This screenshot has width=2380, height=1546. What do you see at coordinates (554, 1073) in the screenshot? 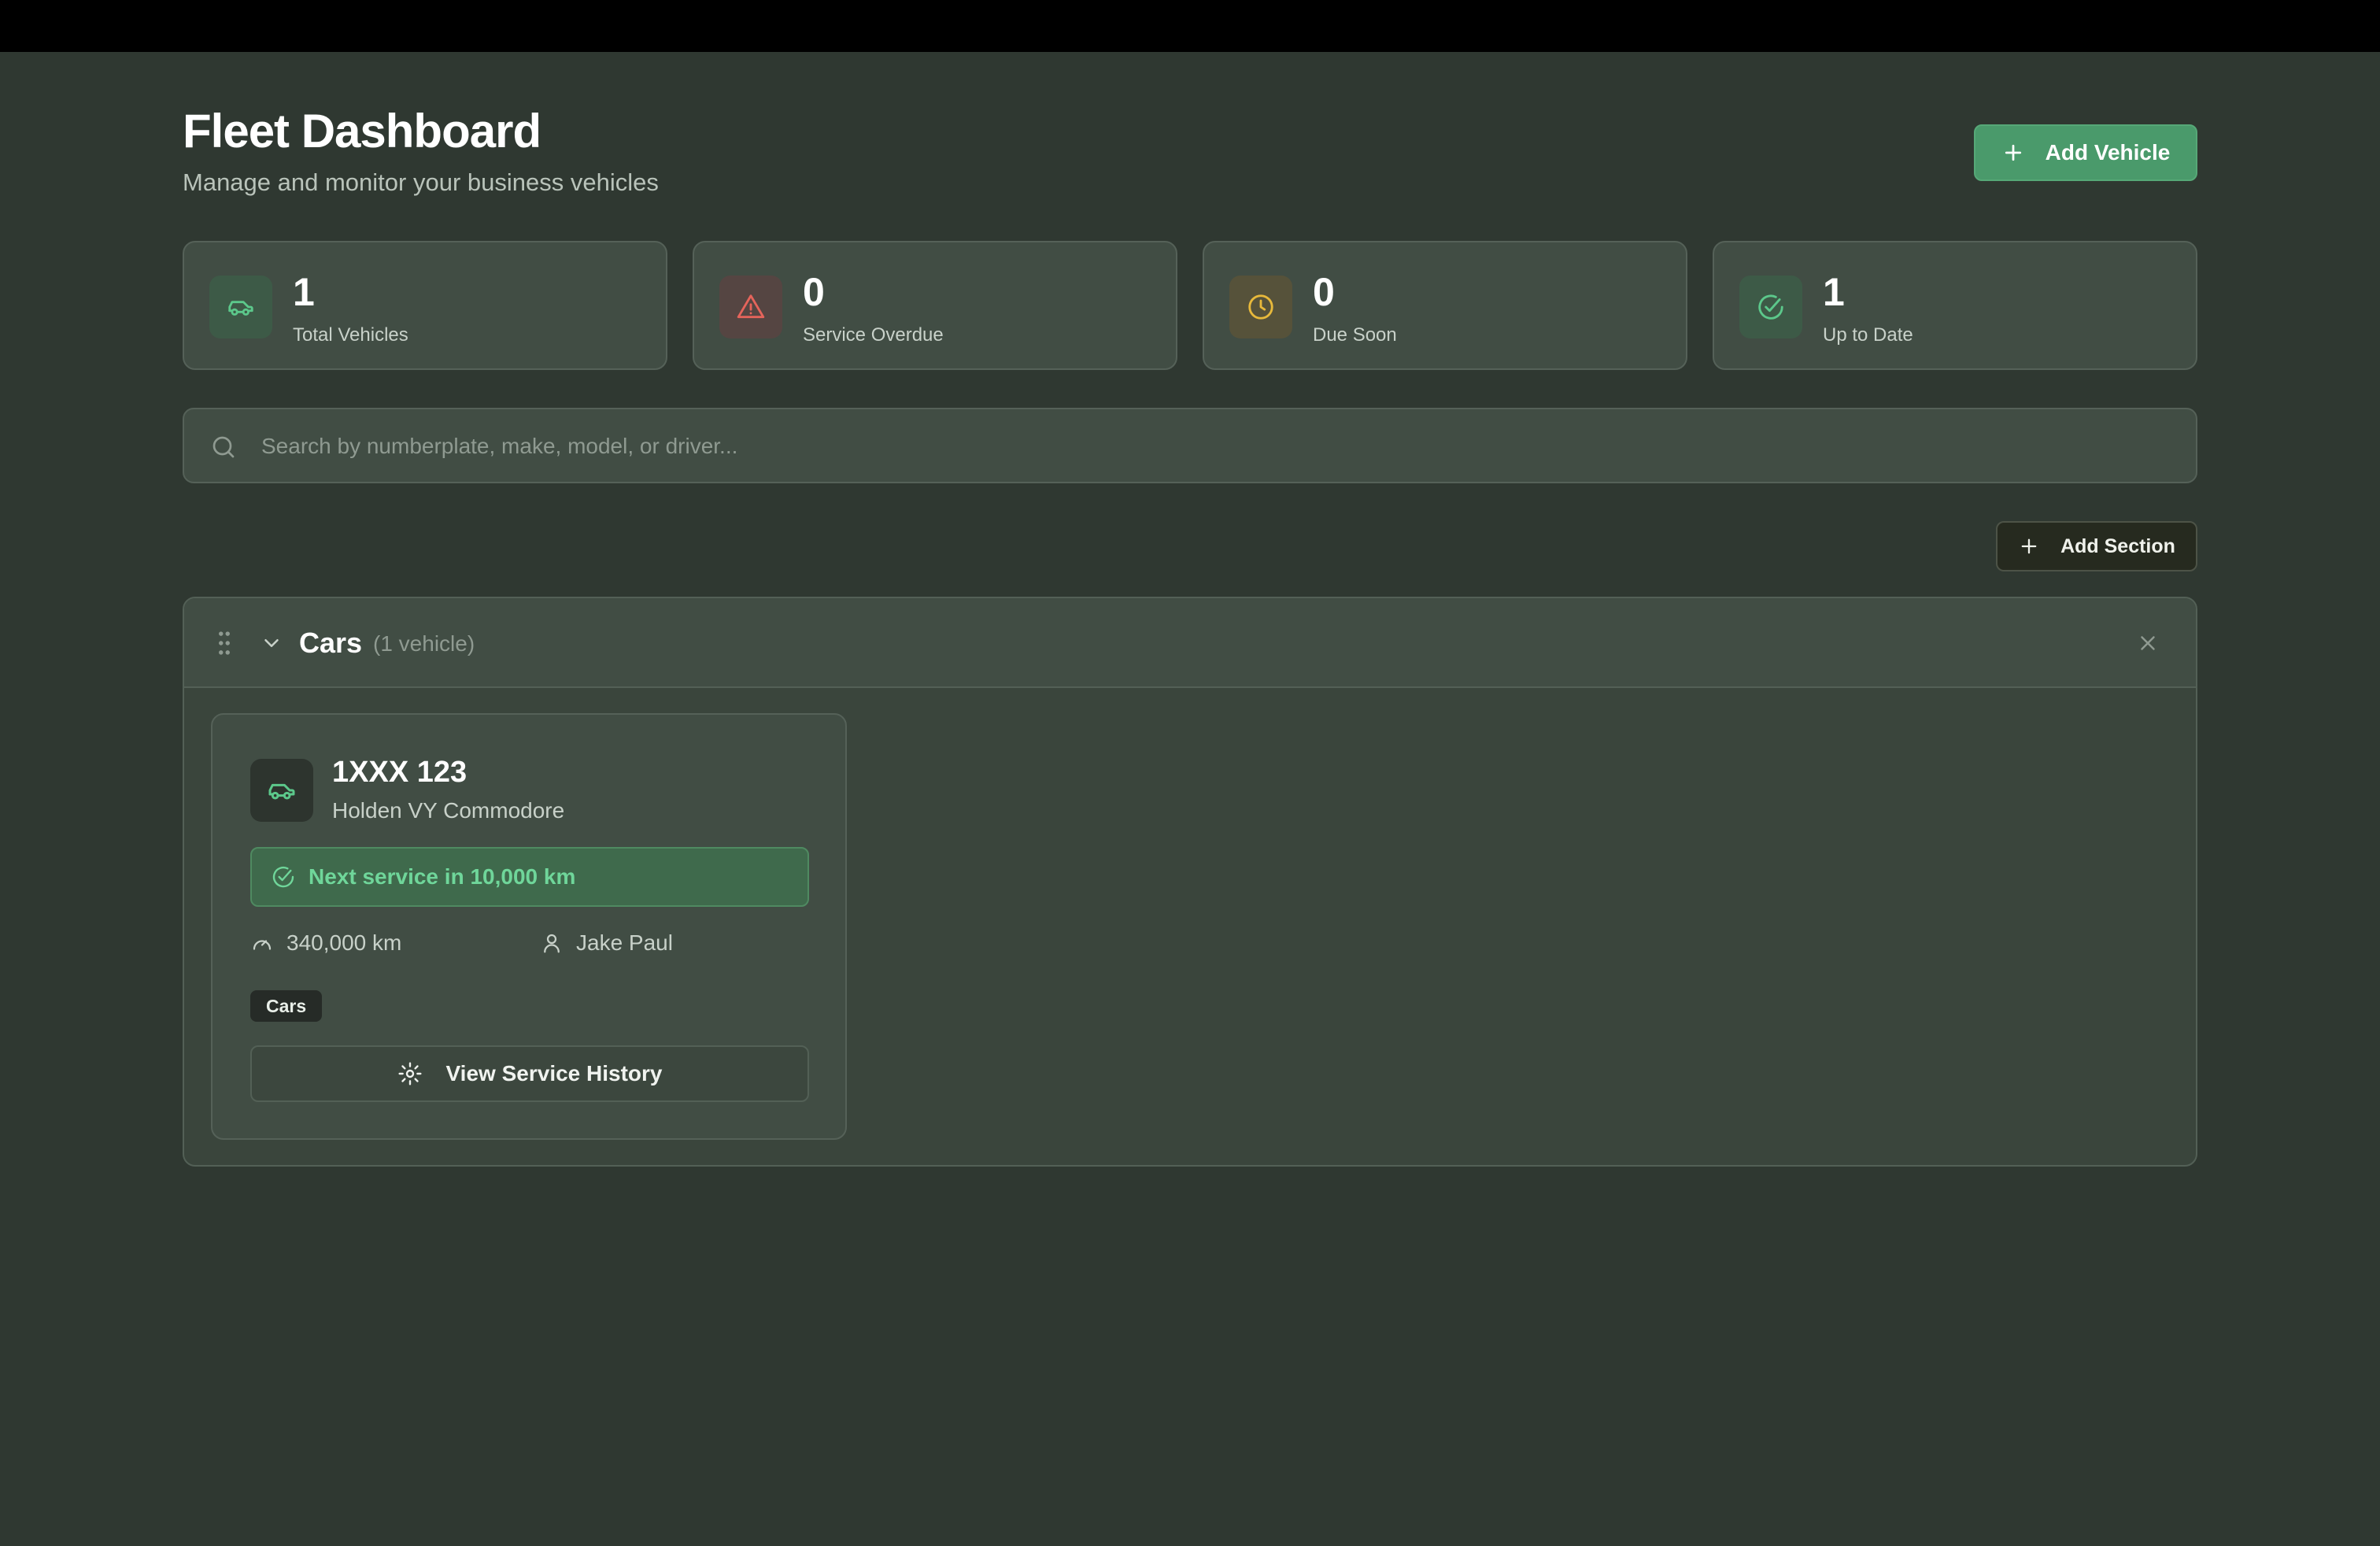
I see `view-service-history-label: View Service History` at bounding box center [554, 1073].